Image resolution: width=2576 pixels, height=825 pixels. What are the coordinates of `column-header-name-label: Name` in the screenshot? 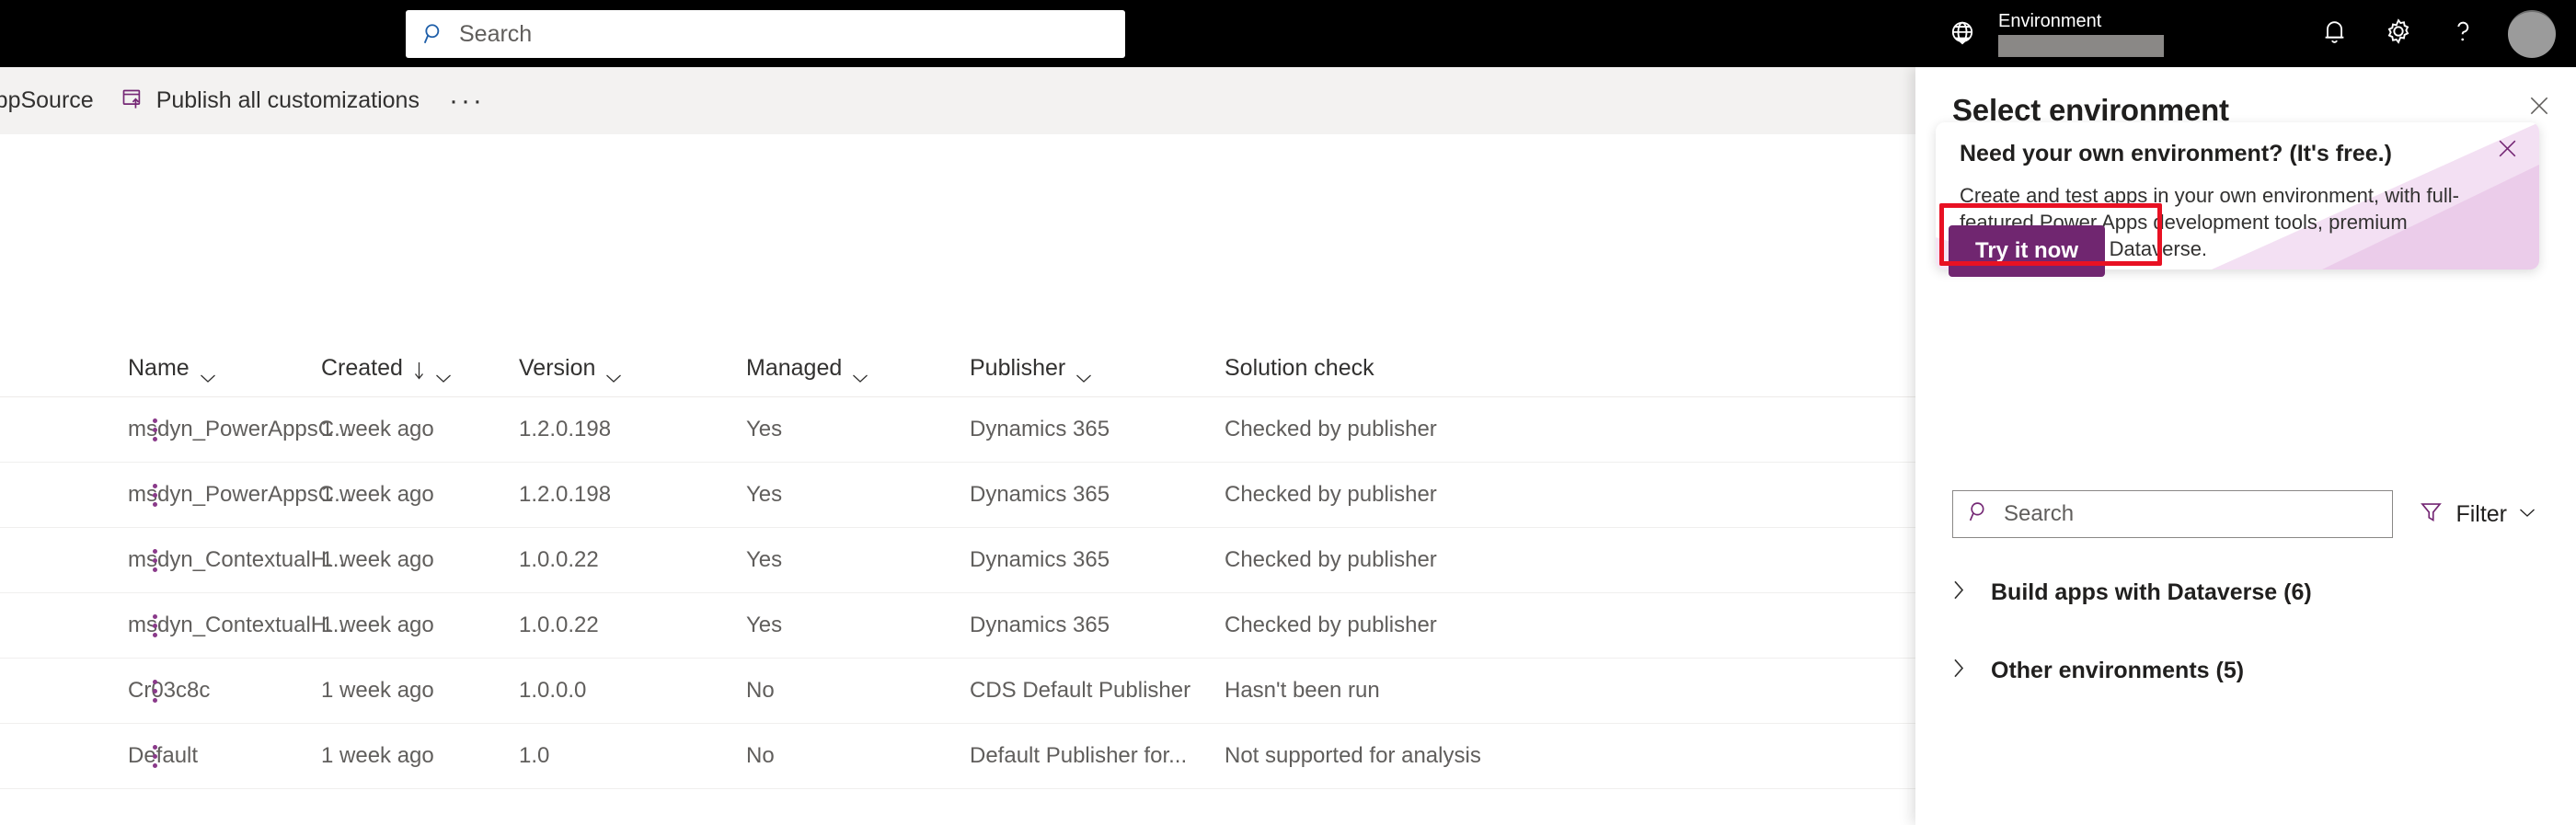 It's located at (159, 368).